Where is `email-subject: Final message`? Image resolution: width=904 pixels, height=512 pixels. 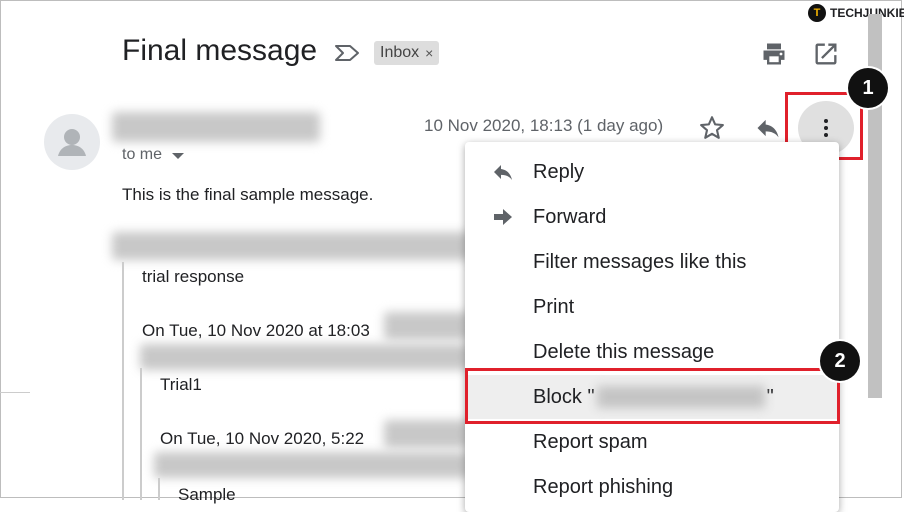 email-subject: Final message is located at coordinates (220, 50).